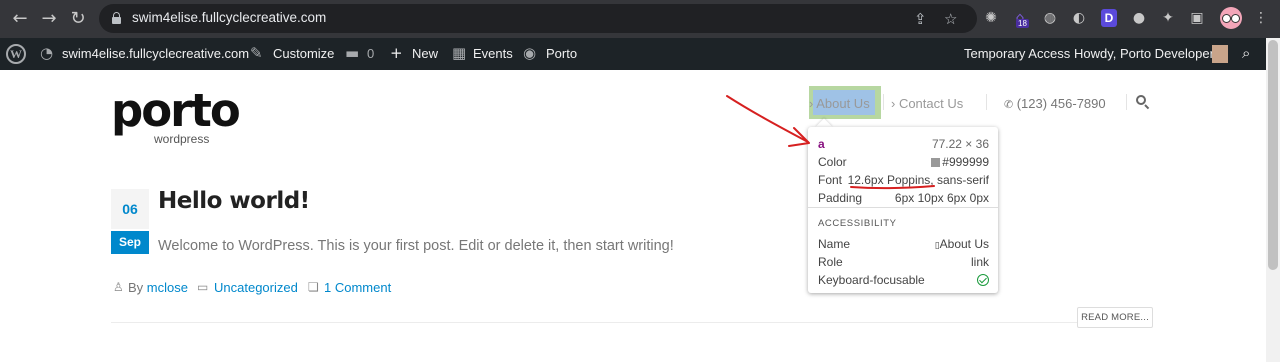  I want to click on adminbar-comments-count: 0, so click(370, 53).